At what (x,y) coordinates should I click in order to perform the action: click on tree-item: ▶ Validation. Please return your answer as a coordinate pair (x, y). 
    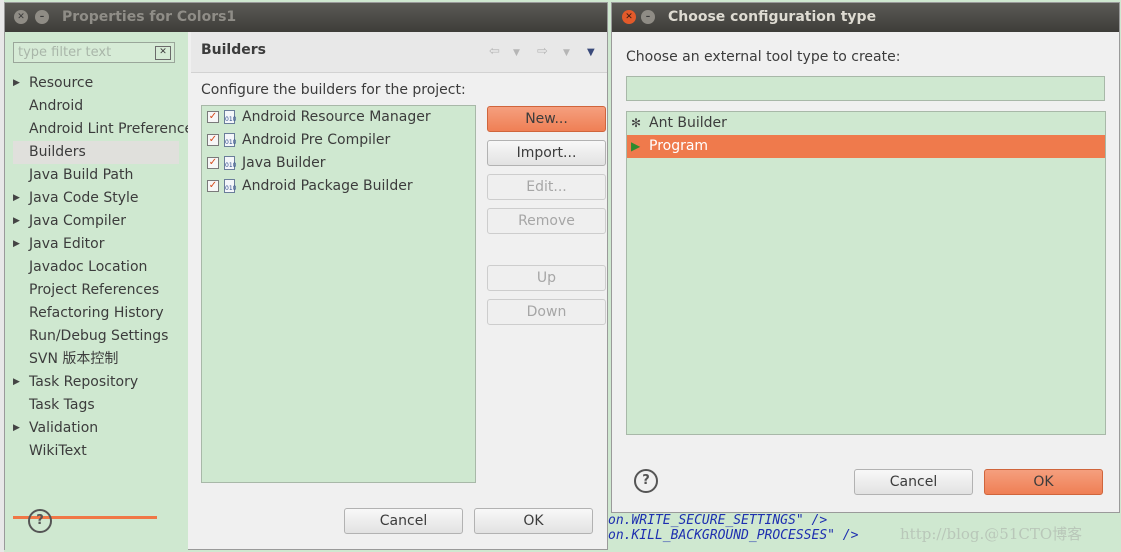
    Looking at the image, I should click on (96, 428).